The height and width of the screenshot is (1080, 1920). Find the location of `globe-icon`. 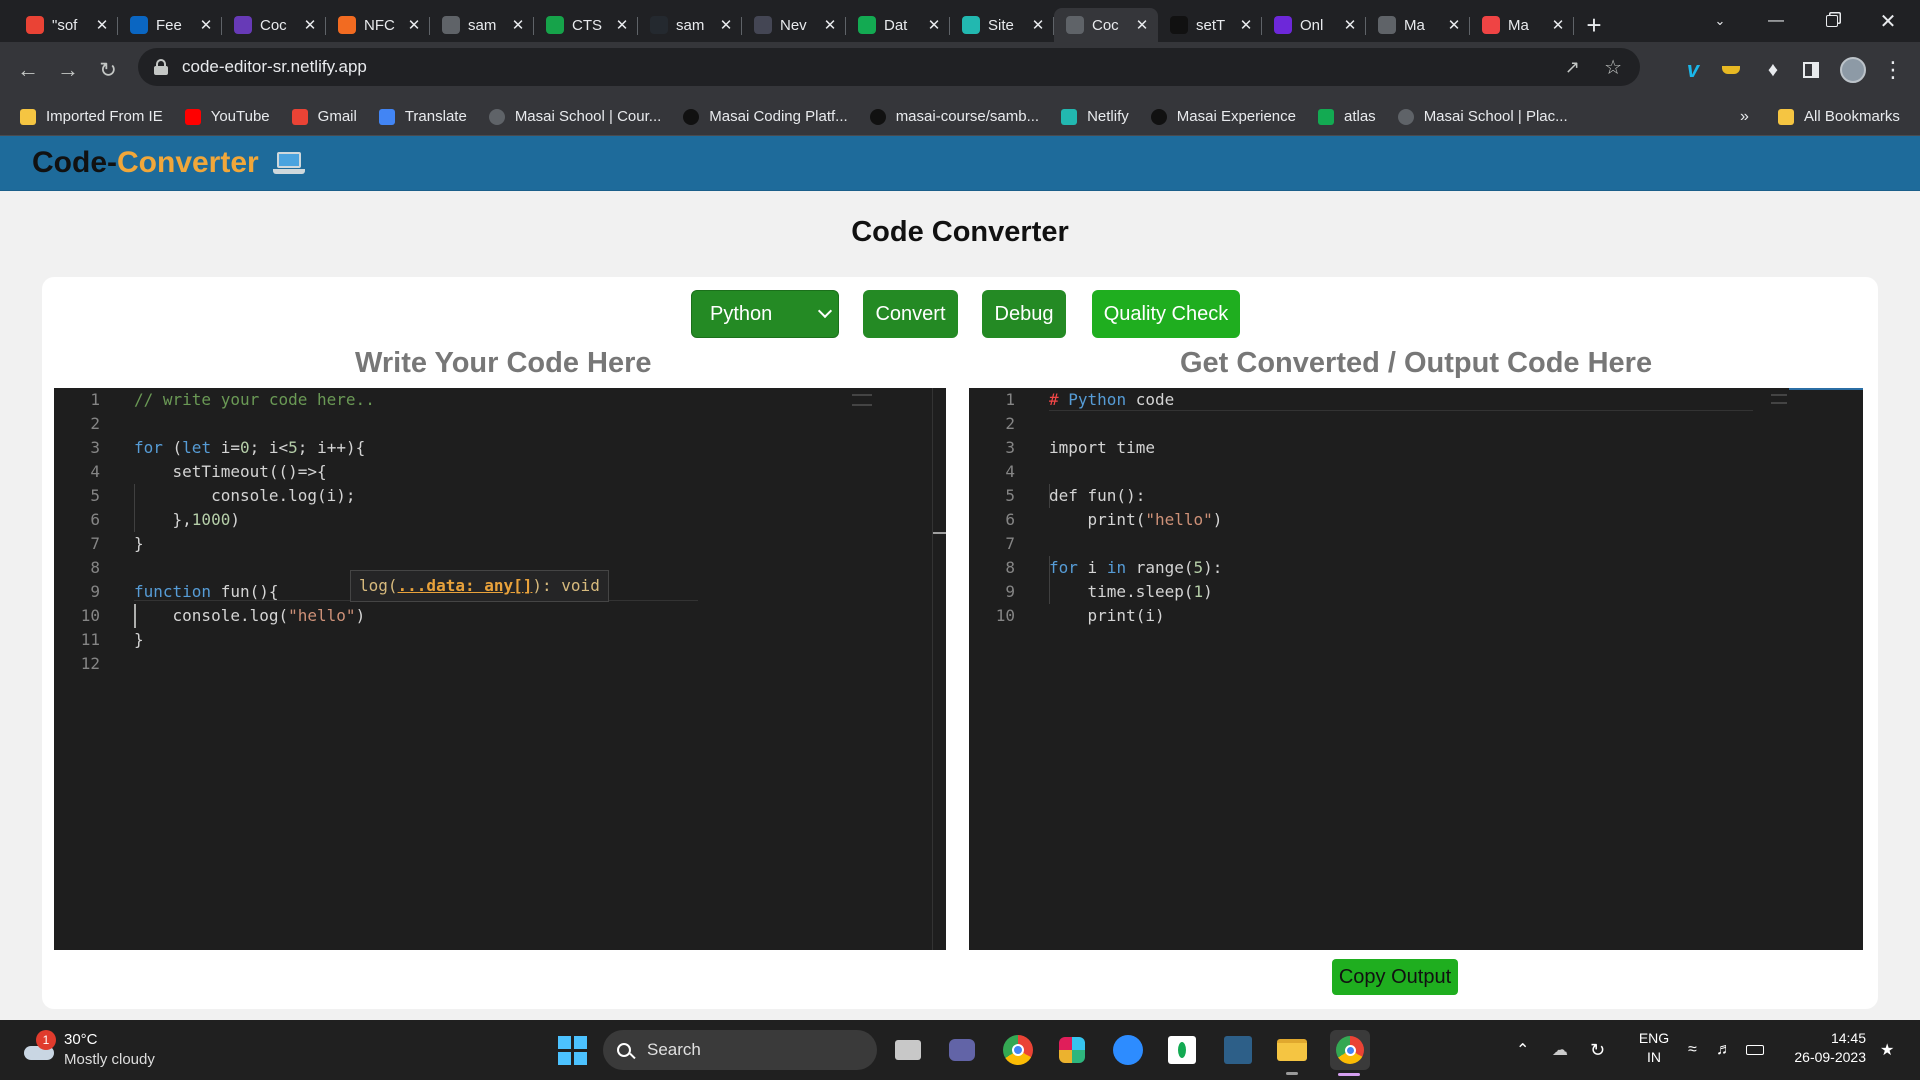

globe-icon is located at coordinates (1387, 25).